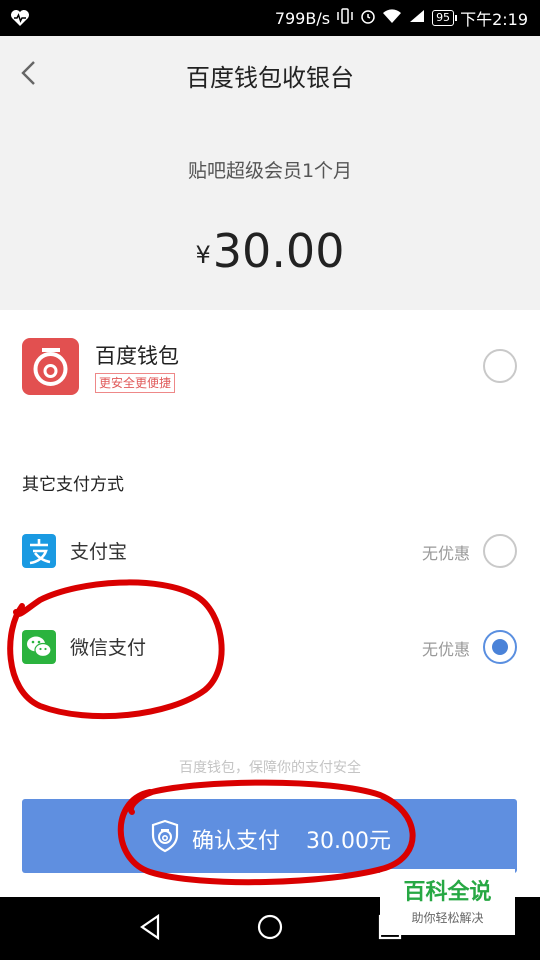 The image size is (540, 960). What do you see at coordinates (500, 366) in the screenshot?
I see `wallet-radio` at bounding box center [500, 366].